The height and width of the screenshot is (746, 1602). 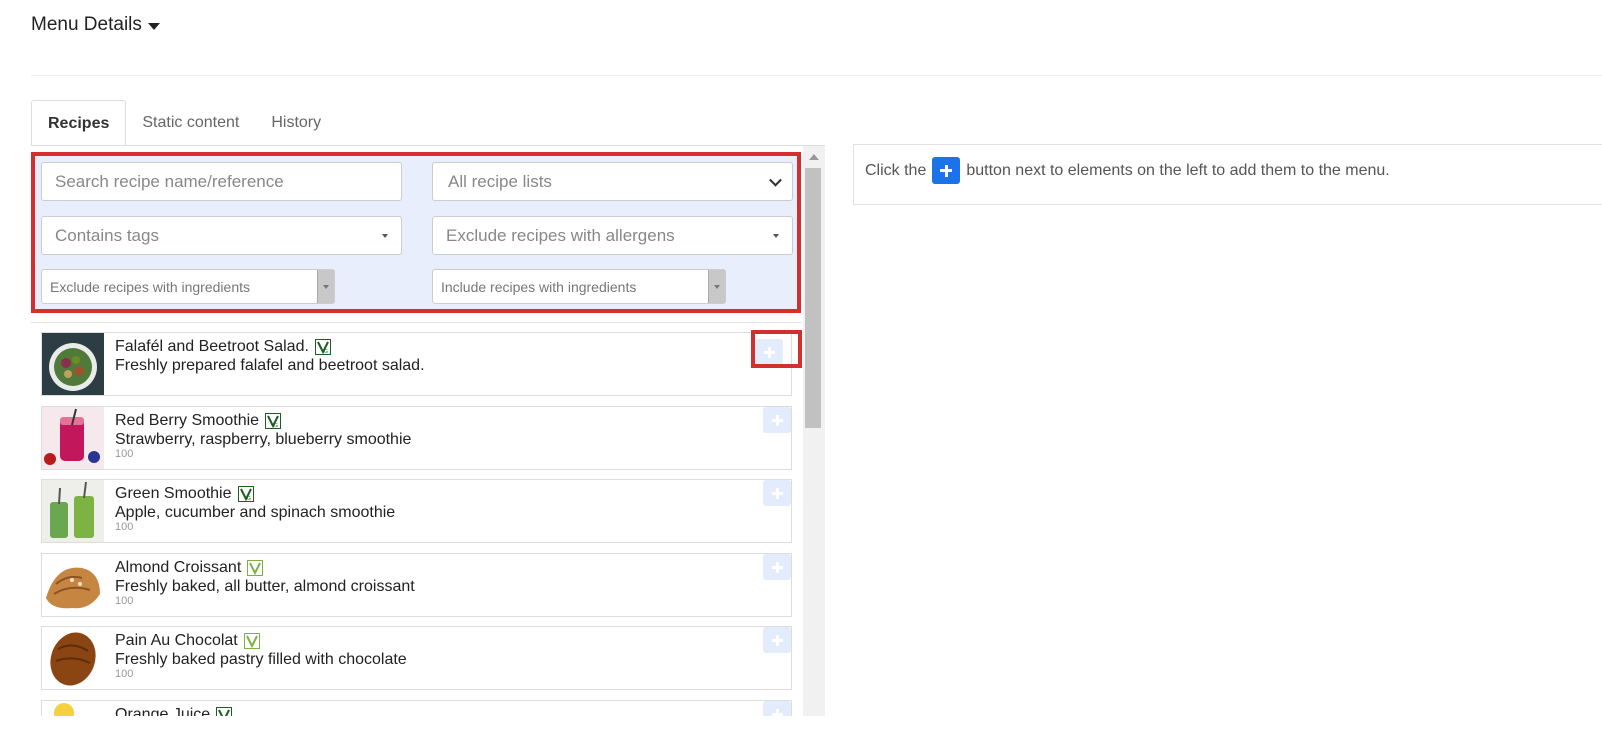 What do you see at coordinates (73, 585) in the screenshot?
I see `recipe-image-croissant` at bounding box center [73, 585].